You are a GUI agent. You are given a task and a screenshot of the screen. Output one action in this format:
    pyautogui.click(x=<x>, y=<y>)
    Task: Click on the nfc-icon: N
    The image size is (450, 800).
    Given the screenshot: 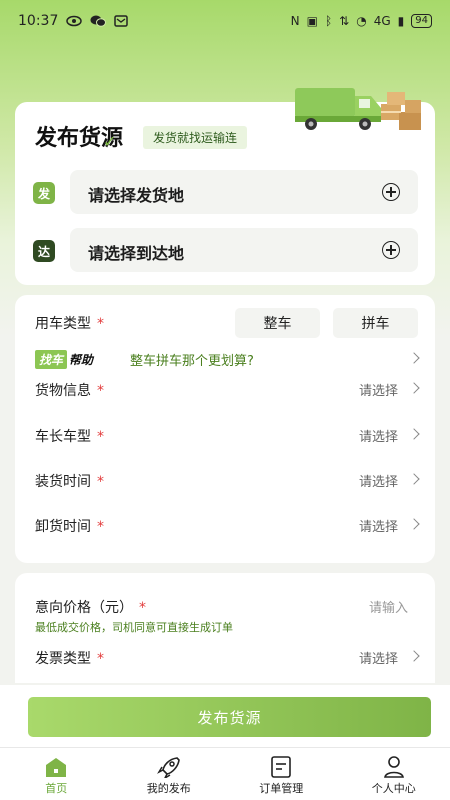 What is the action you would take?
    pyautogui.click(x=295, y=21)
    